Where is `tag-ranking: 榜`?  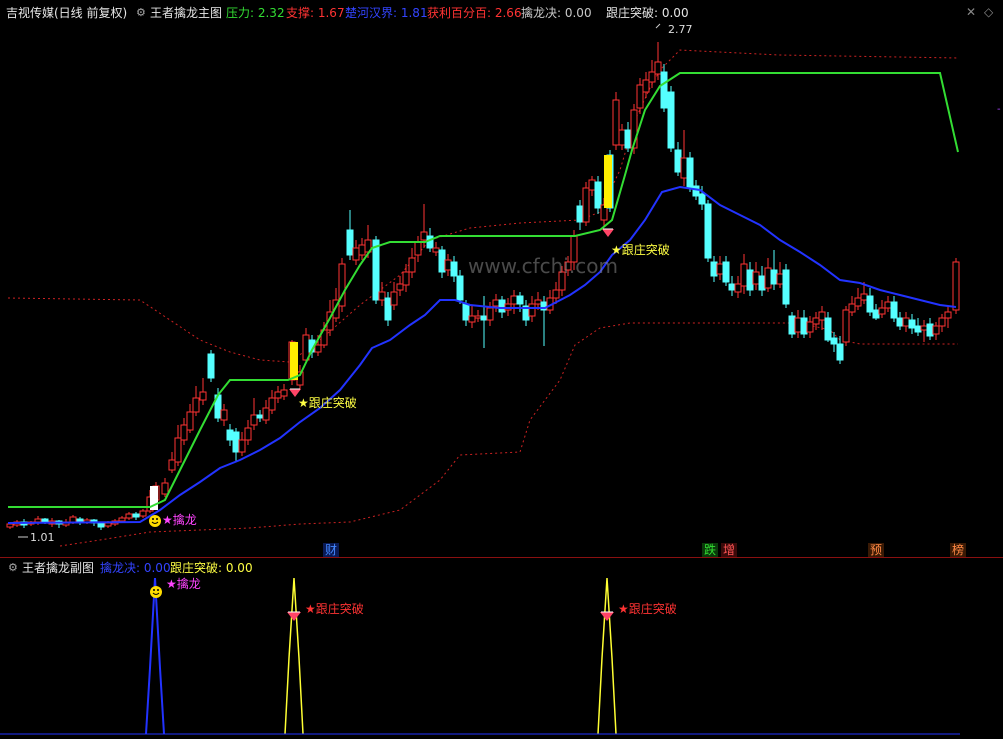 tag-ranking: 榜 is located at coordinates (958, 550).